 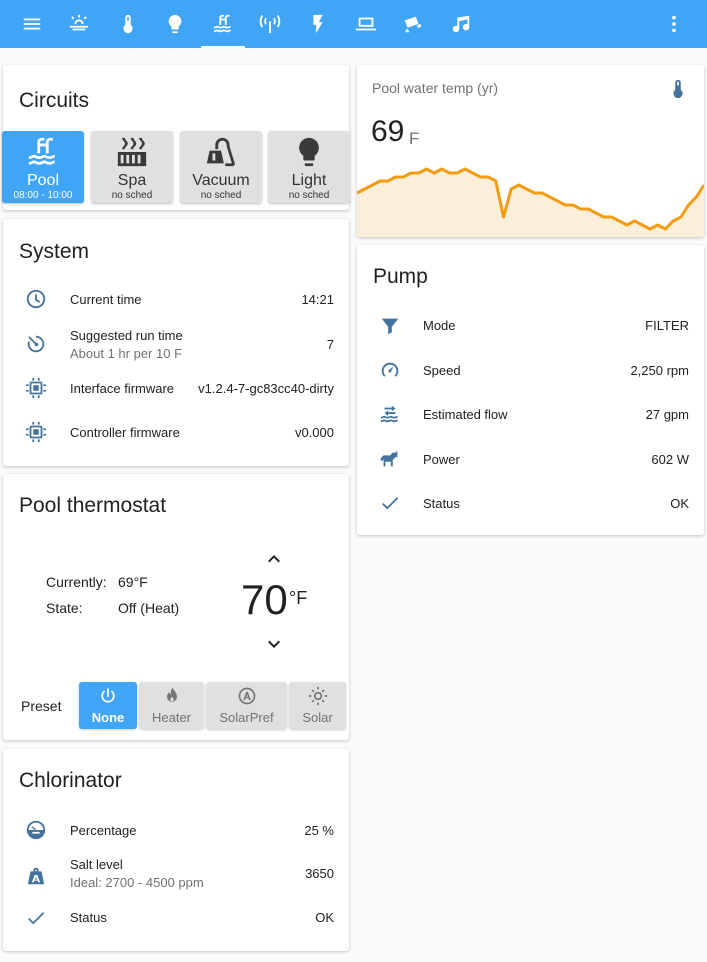 What do you see at coordinates (246, 717) in the screenshot?
I see `preset-name: SolarPref` at bounding box center [246, 717].